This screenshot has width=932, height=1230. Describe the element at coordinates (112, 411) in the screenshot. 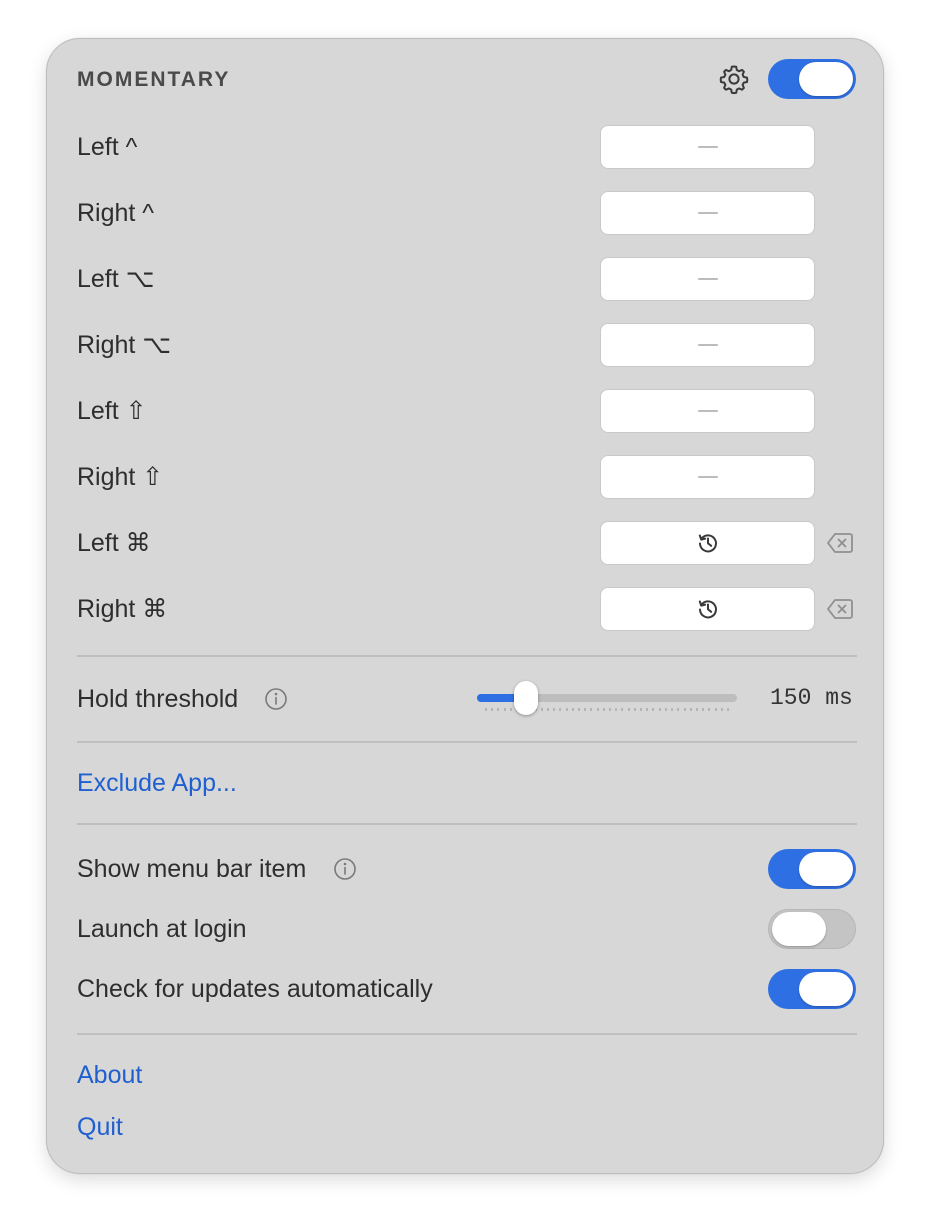

I see `key-label: Left ⇧` at that location.